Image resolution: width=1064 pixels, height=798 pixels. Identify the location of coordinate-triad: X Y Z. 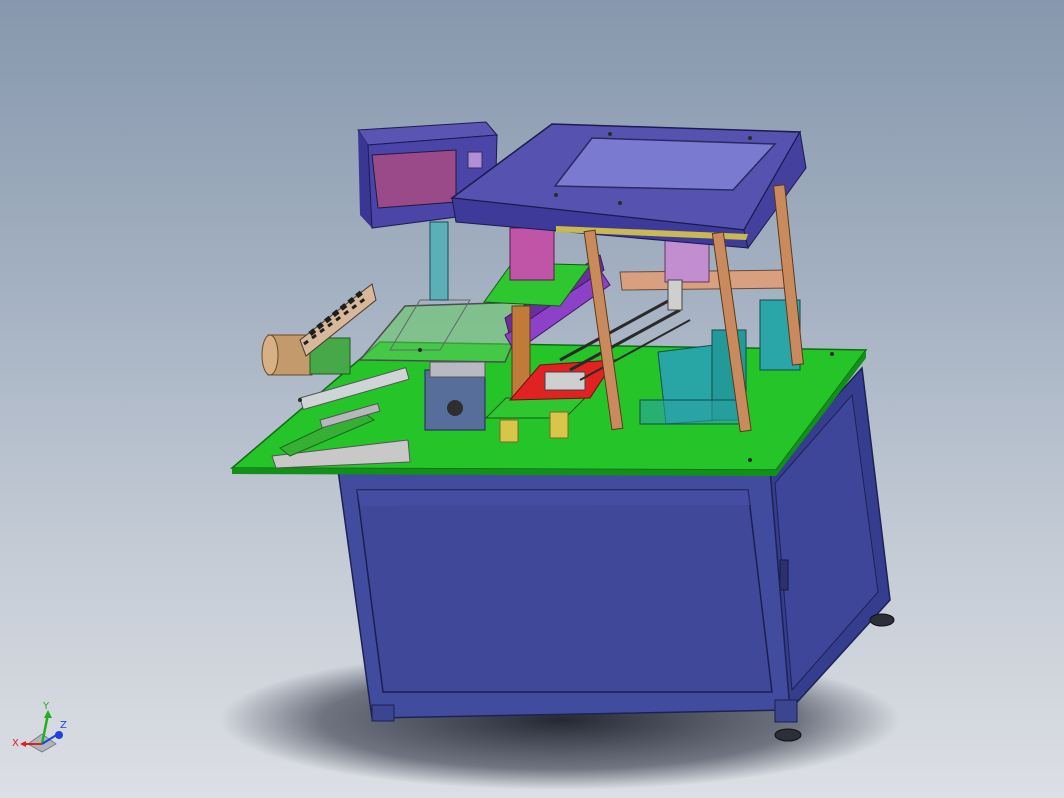
(39, 727).